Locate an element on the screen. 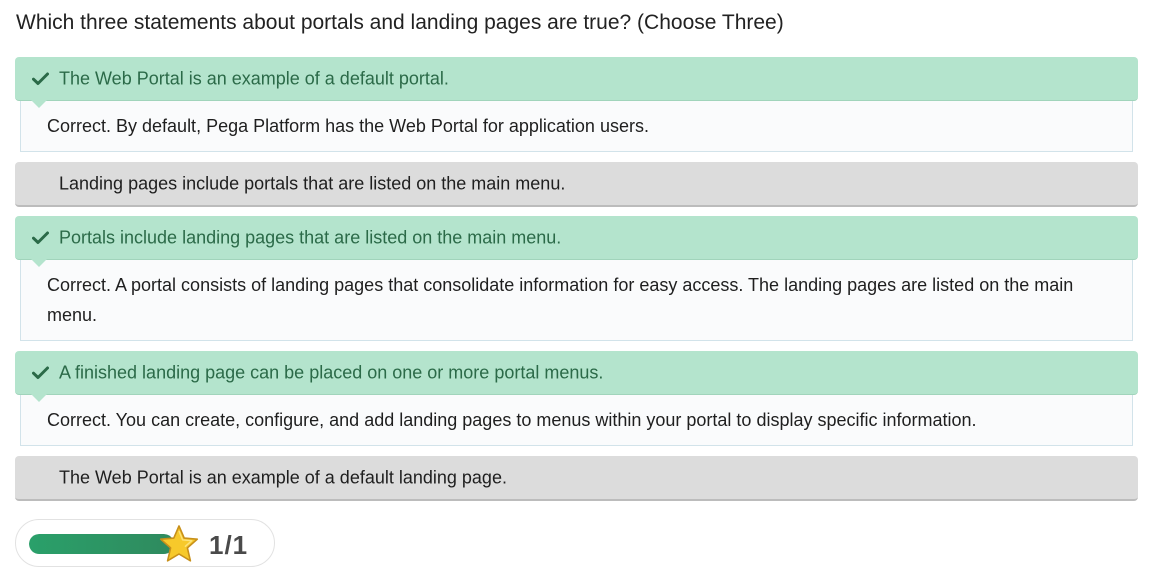 This screenshot has width=1153, height=581. progress-bar is located at coordinates (101, 544).